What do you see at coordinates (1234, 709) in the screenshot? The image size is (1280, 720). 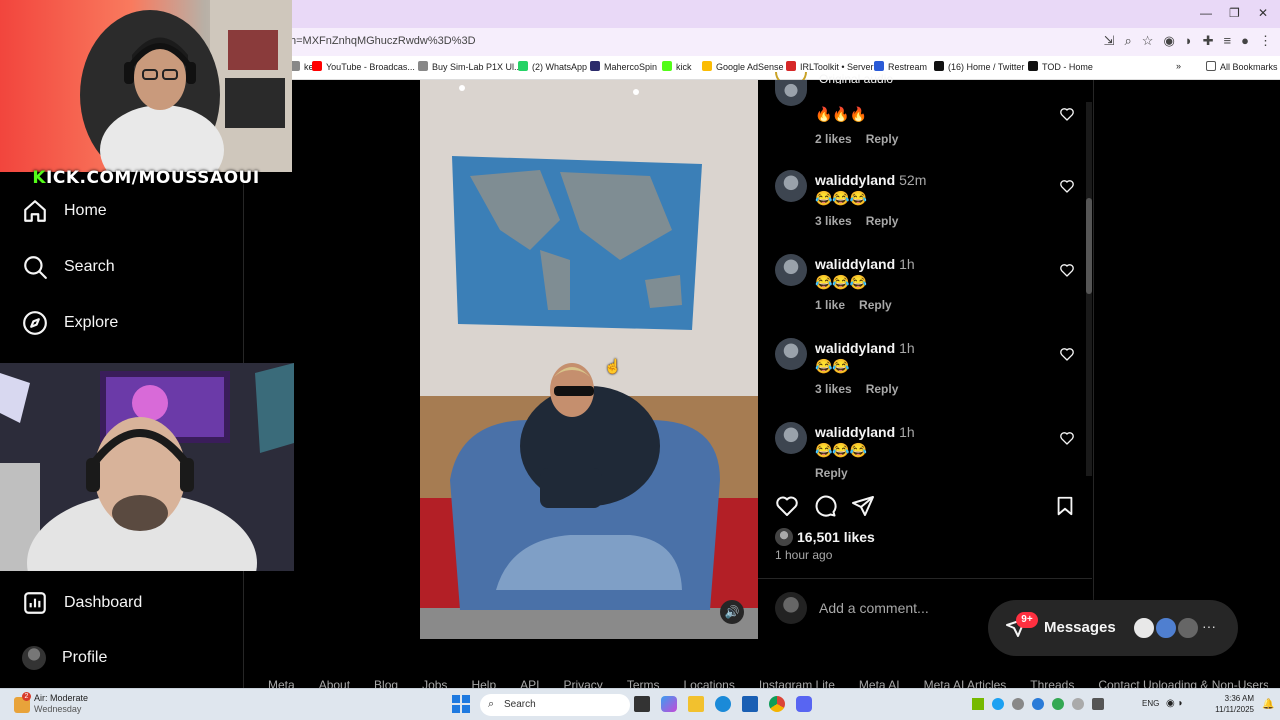 I see `clock-date: 11/11/2025` at bounding box center [1234, 709].